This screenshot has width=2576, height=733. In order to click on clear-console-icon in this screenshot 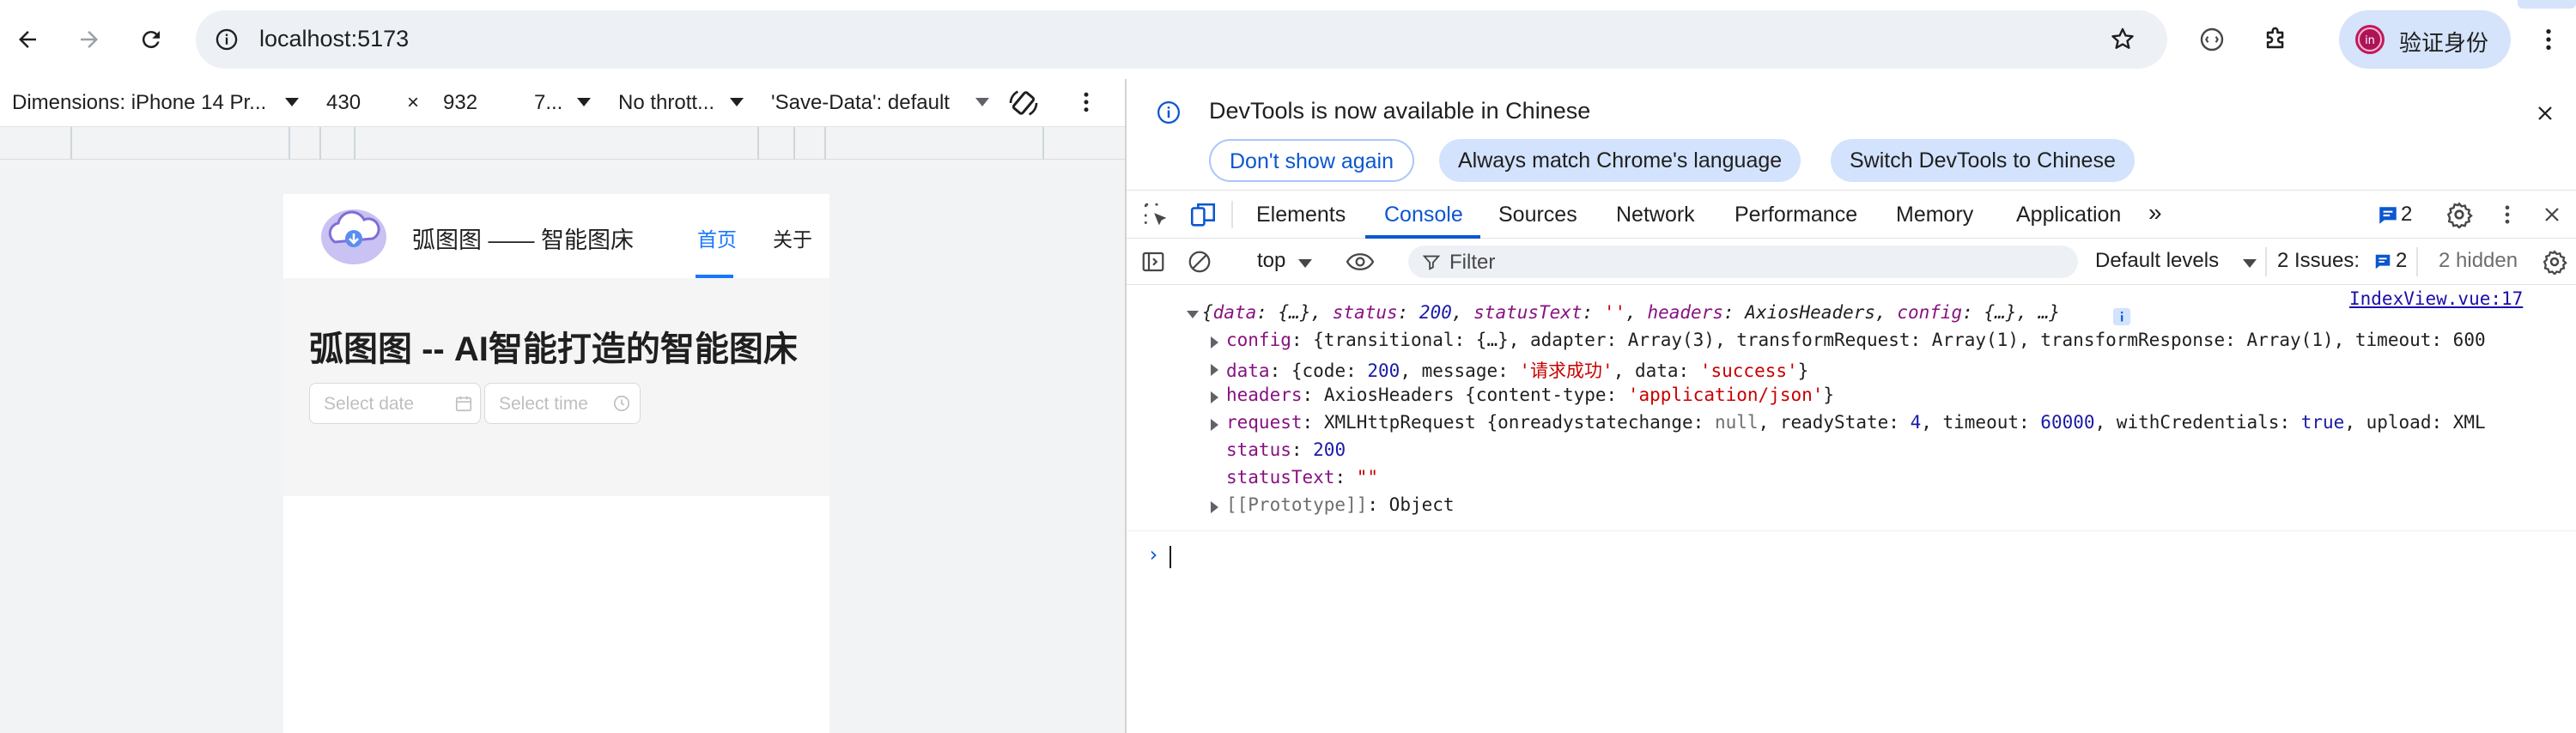, I will do `click(1199, 262)`.